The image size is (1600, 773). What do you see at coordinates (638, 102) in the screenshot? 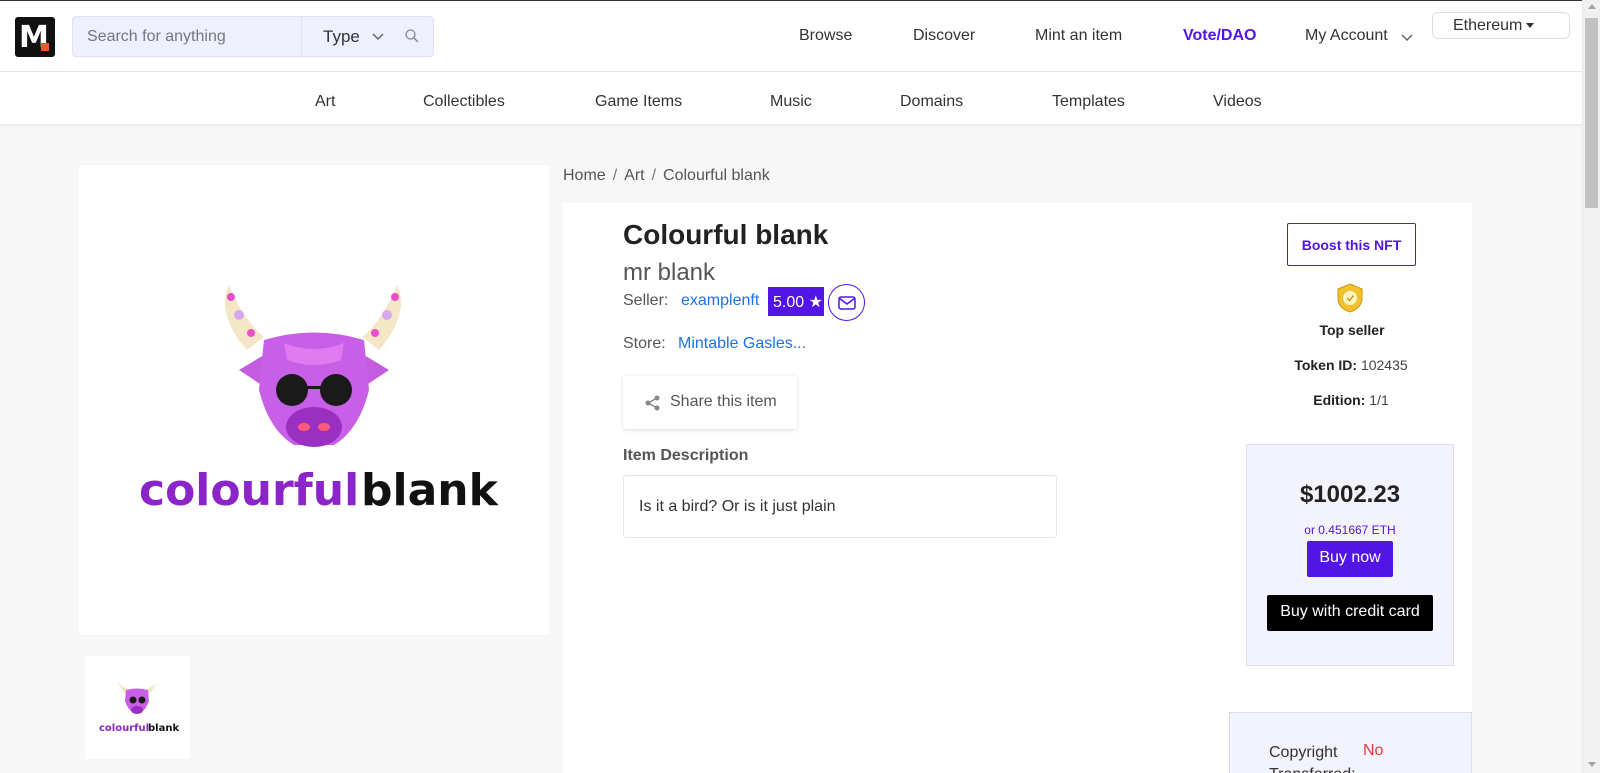
I see `category-game-items: Game Items` at bounding box center [638, 102].